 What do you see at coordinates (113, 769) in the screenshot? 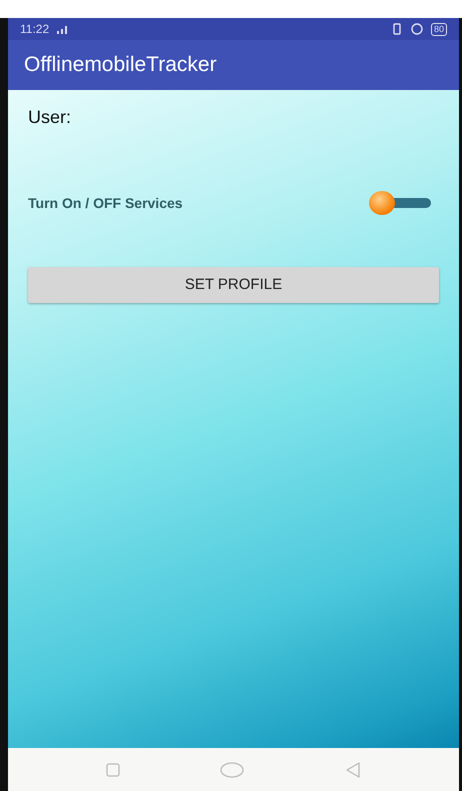
I see `recents-icon` at bounding box center [113, 769].